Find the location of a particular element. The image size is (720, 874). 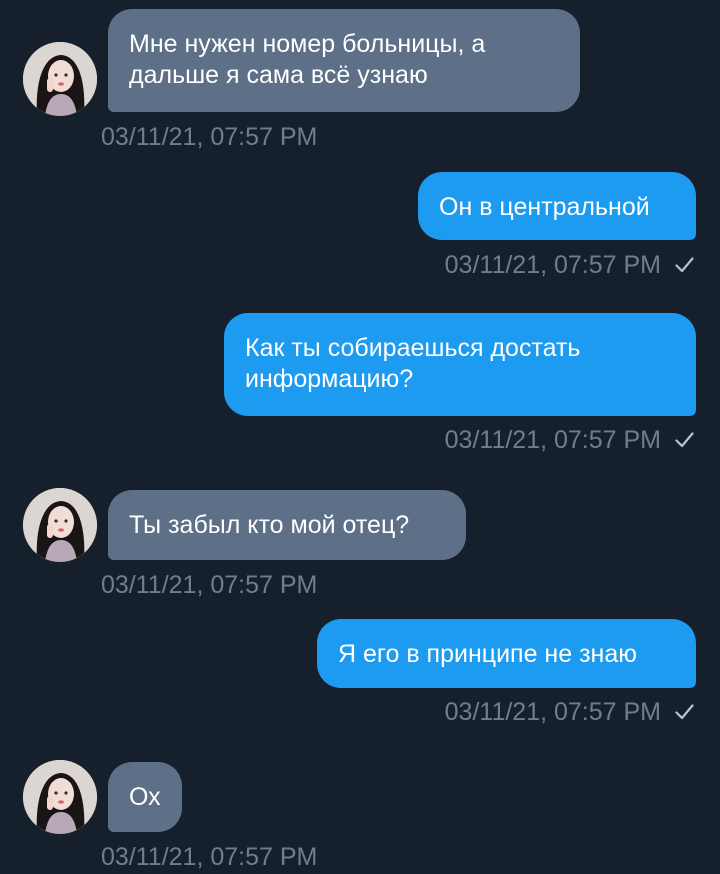

outgoing-message-bubble: Я его в принципе не знаю is located at coordinates (506, 653).